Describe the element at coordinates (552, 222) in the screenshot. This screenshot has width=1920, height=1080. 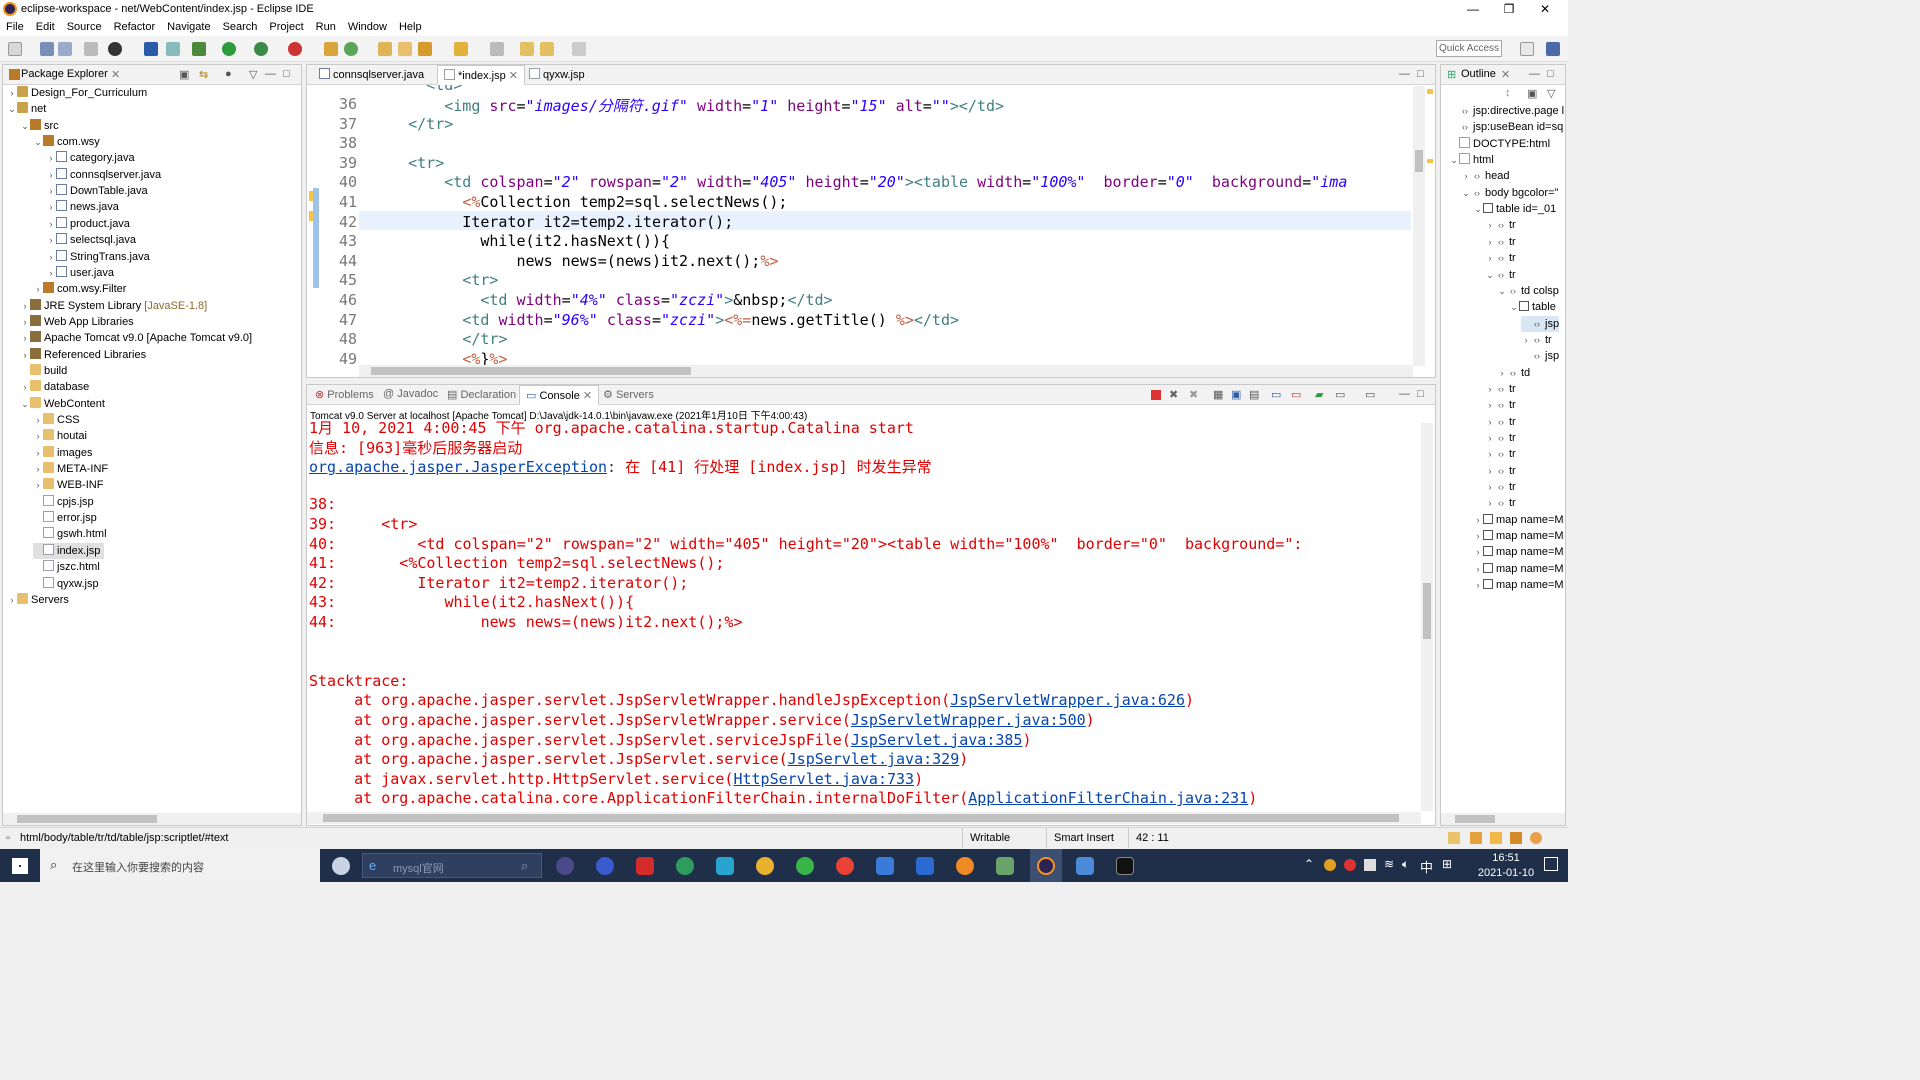
I see `code-line: Iterator it2=temp2.iterator();` at that location.